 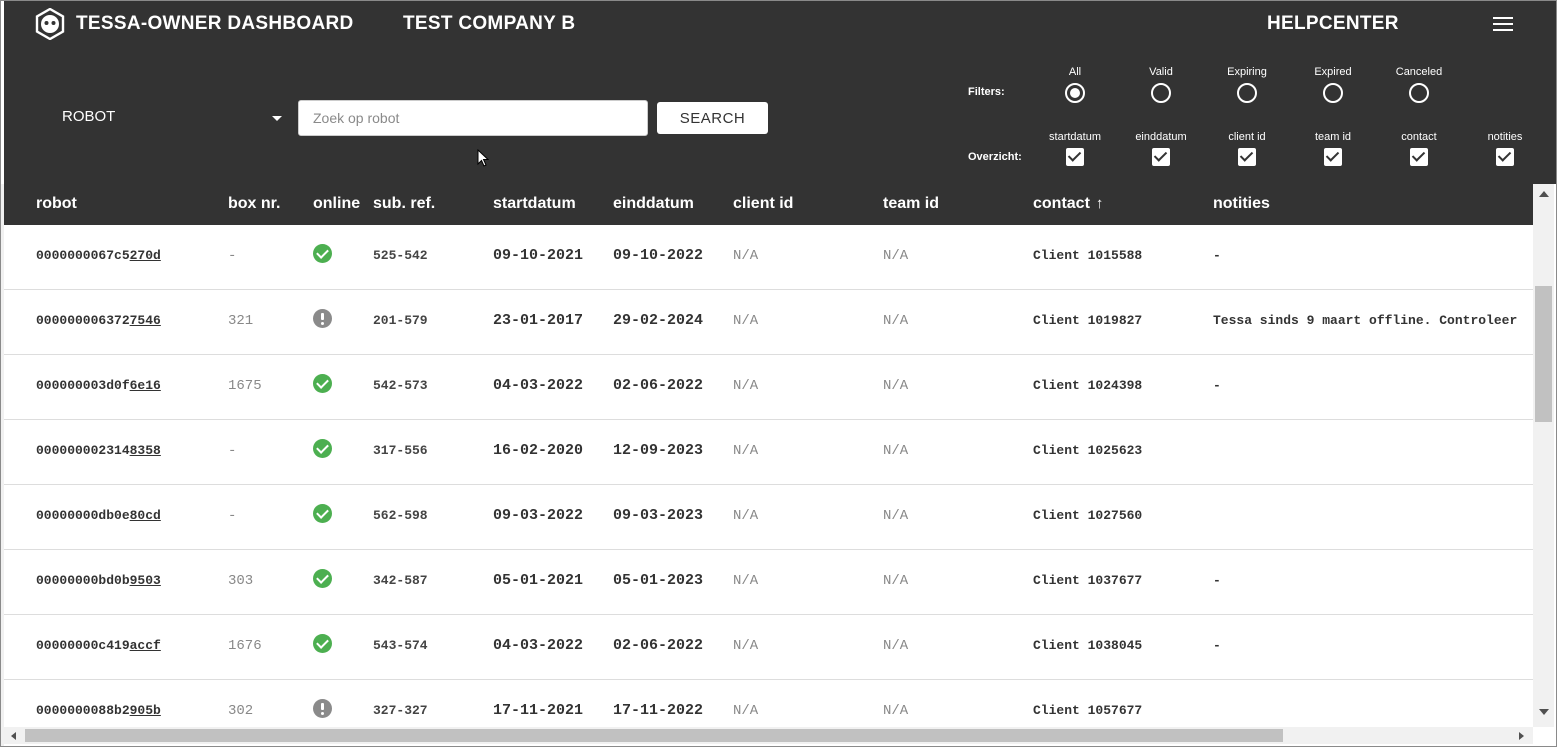 I want to click on filter-canceled: Canceled, so click(x=1419, y=84).